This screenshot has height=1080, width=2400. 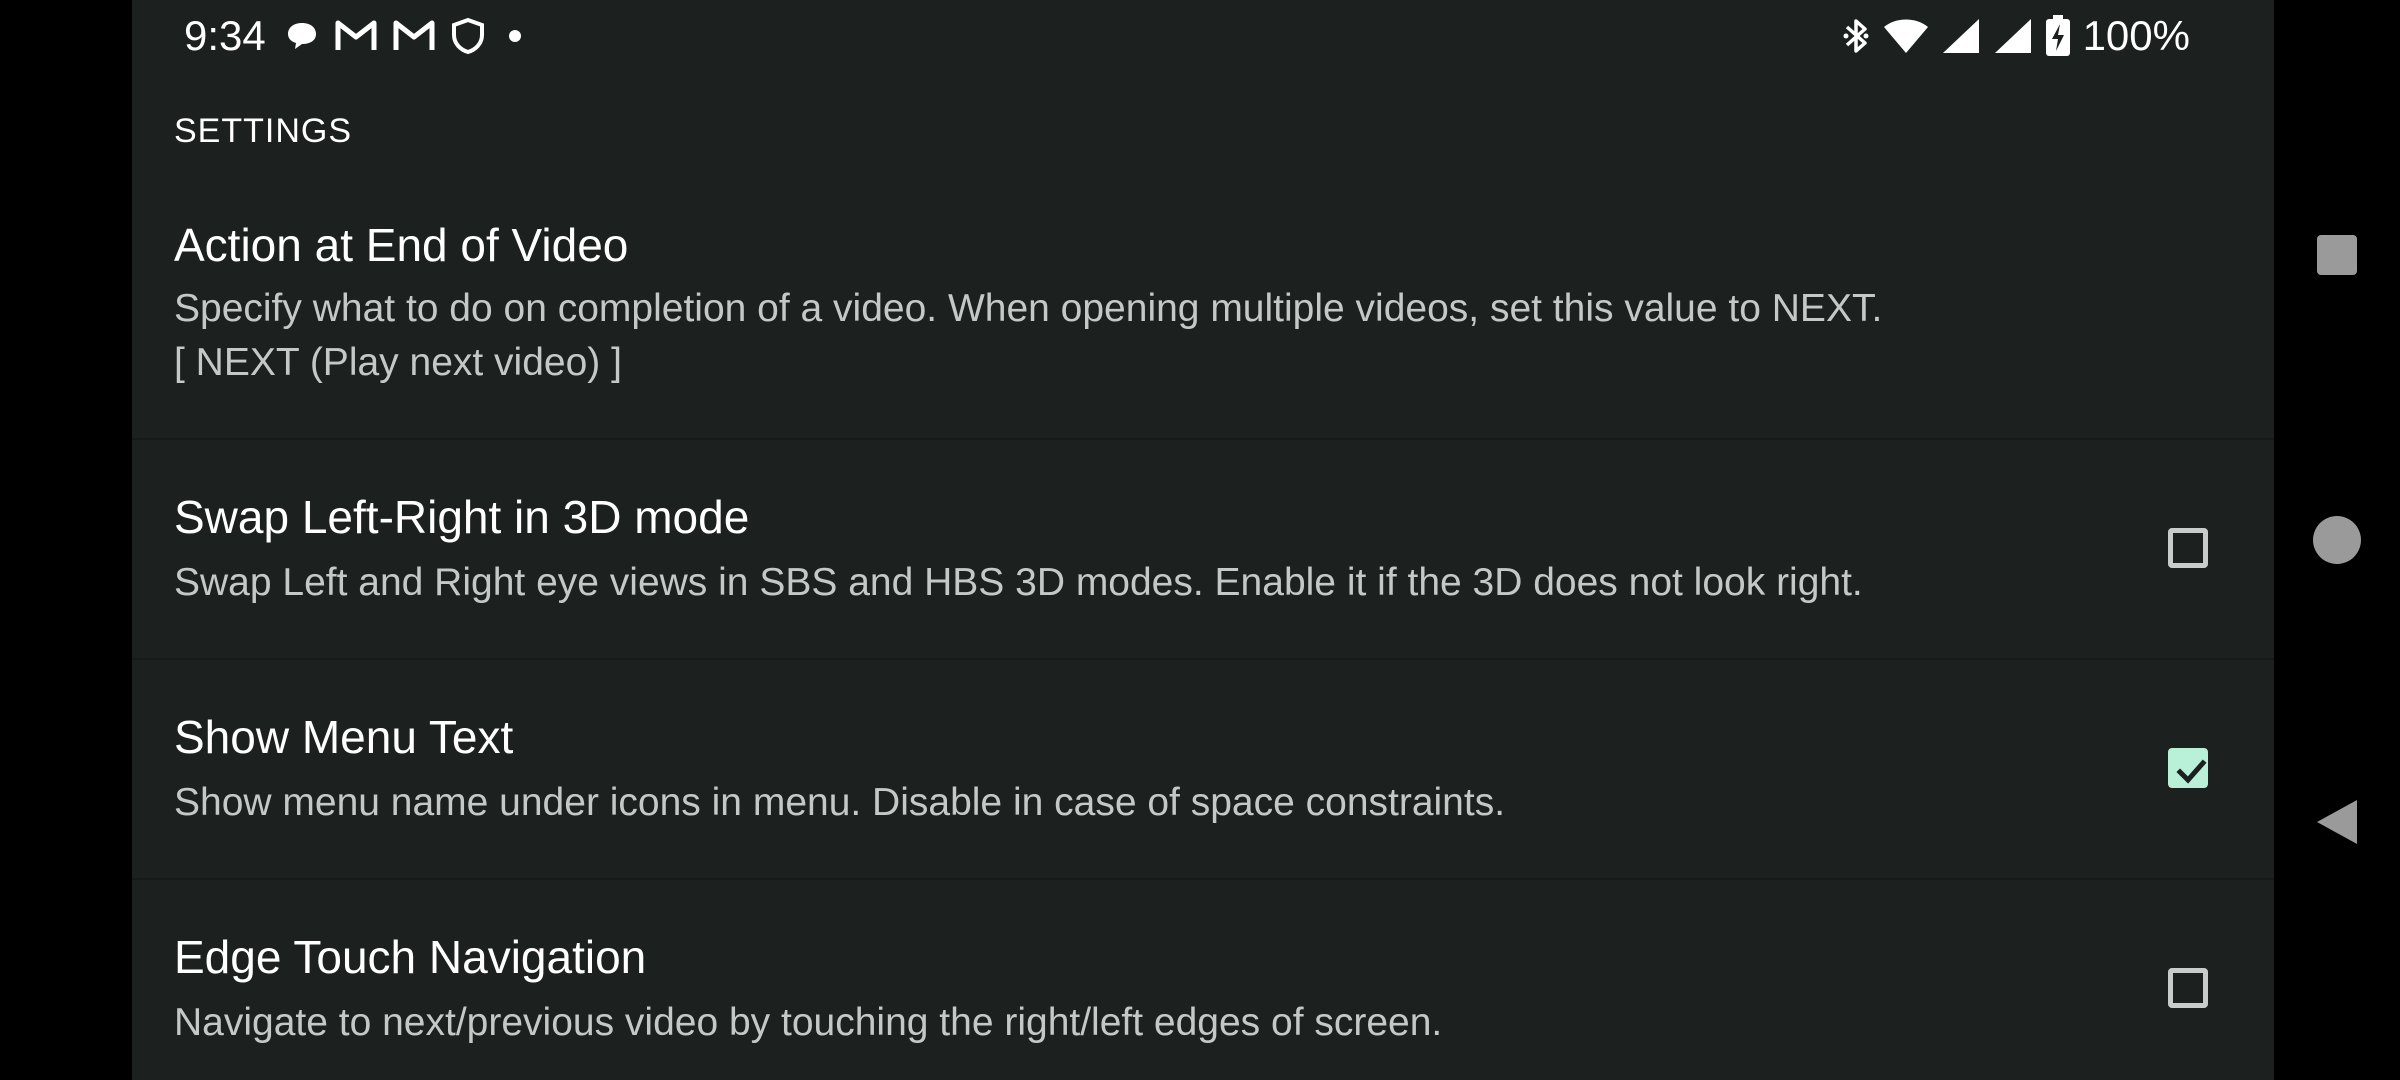 What do you see at coordinates (462, 517) in the screenshot?
I see `pref-title: Swap Left-Right in 3D mode` at bounding box center [462, 517].